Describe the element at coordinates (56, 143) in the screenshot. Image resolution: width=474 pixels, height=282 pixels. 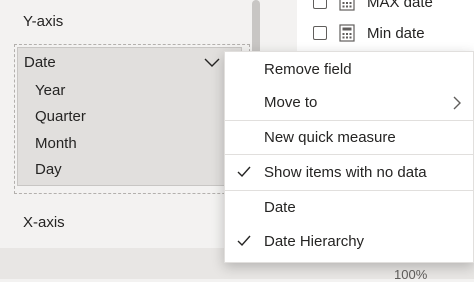
I see `hierarchy-item-month: Month` at that location.